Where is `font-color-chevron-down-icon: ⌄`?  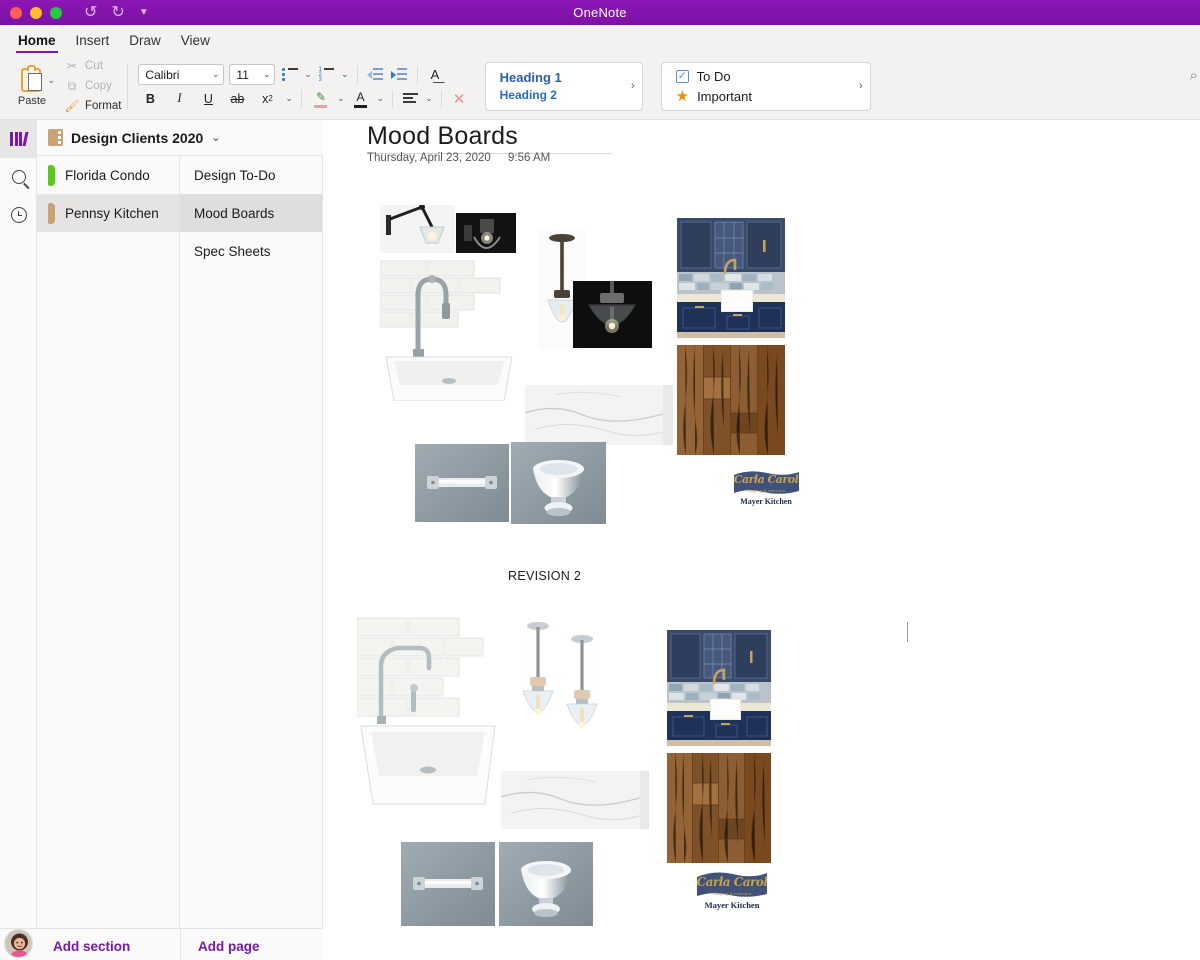 font-color-chevron-down-icon: ⌄ is located at coordinates (381, 98).